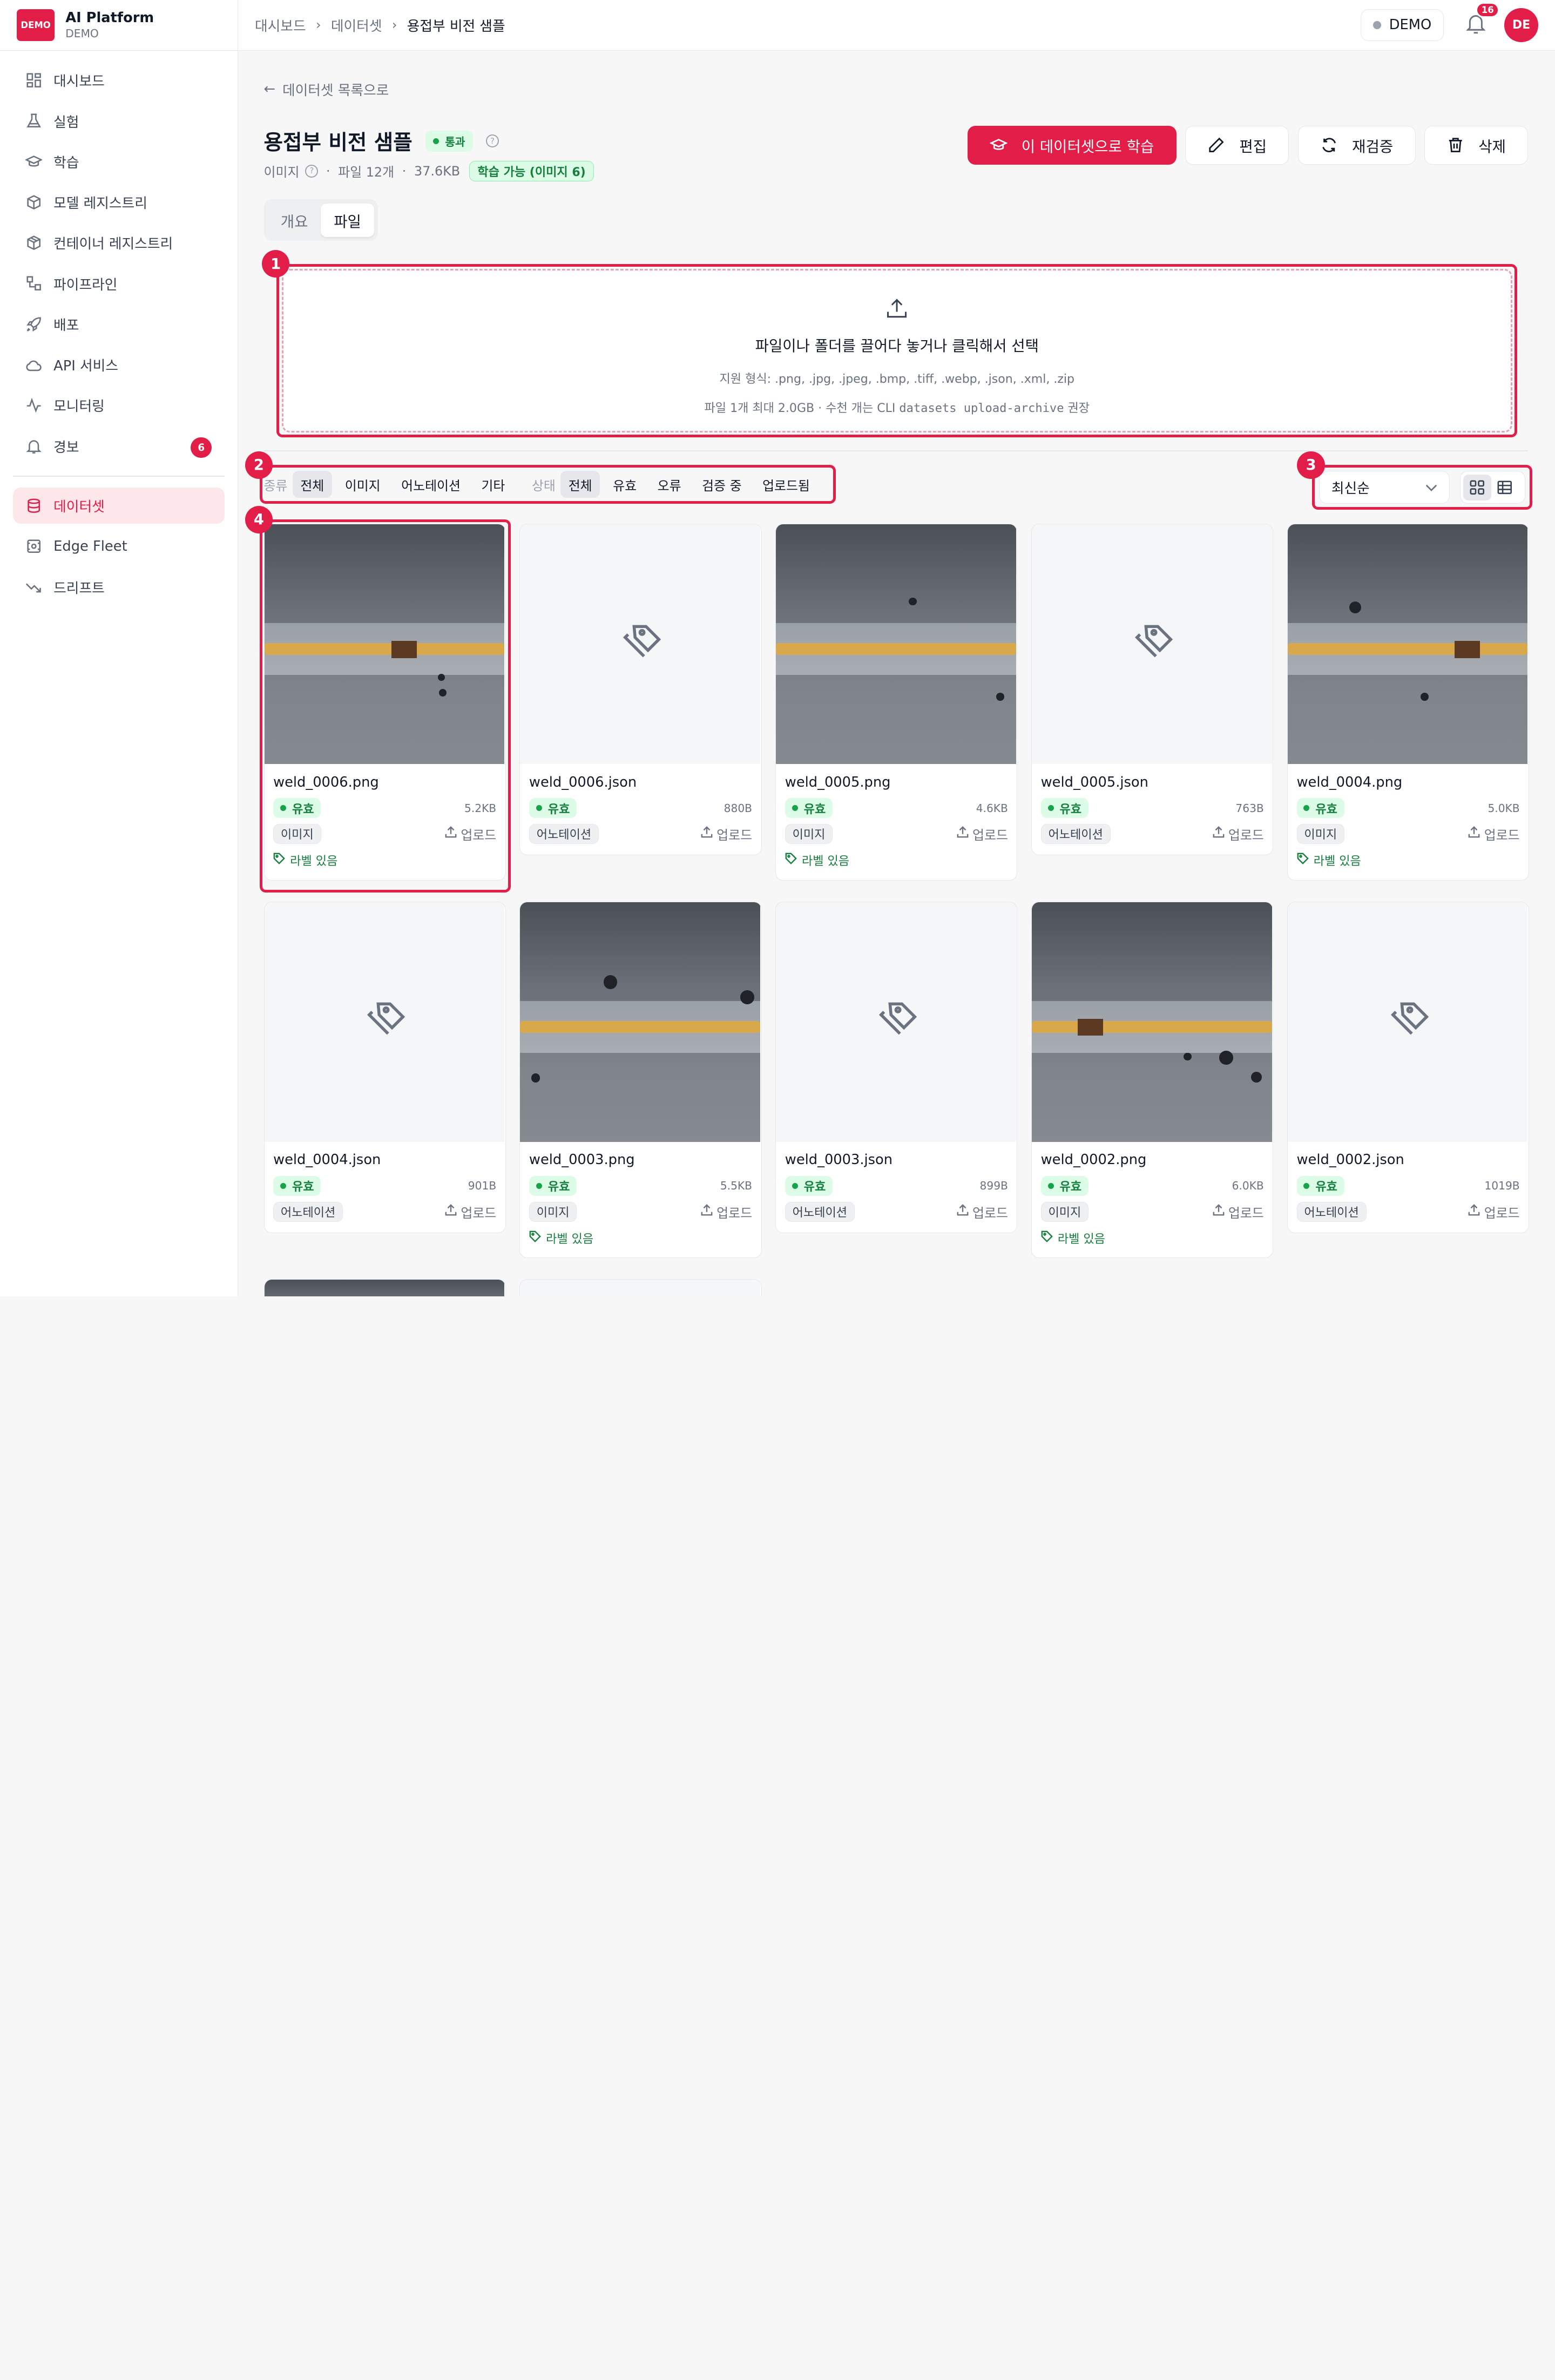 Image resolution: width=1555 pixels, height=2380 pixels. I want to click on sidebar-item-api-service: API 서비스, so click(119, 365).